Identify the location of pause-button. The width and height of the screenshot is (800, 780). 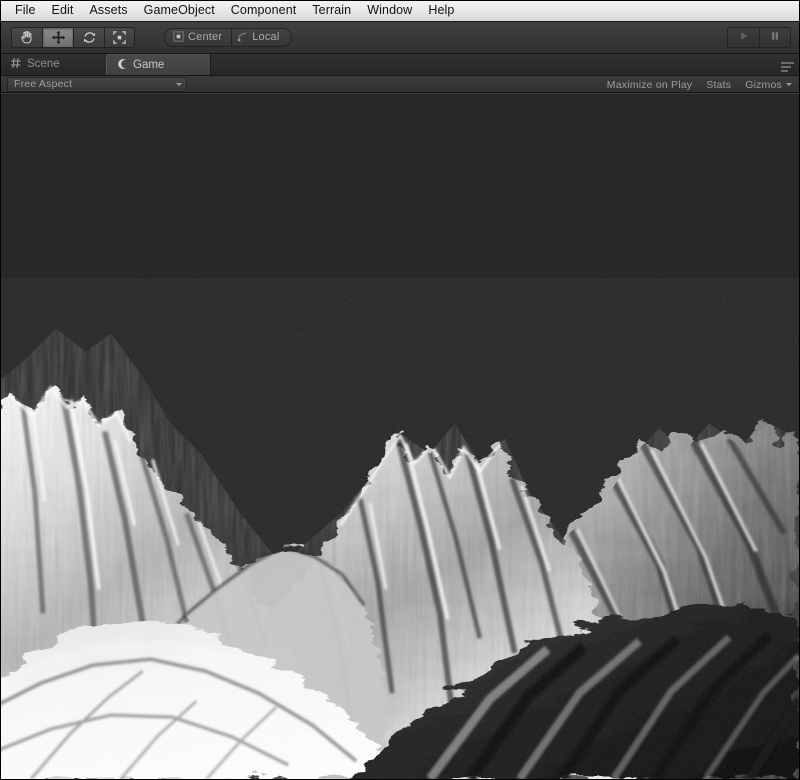
(775, 37).